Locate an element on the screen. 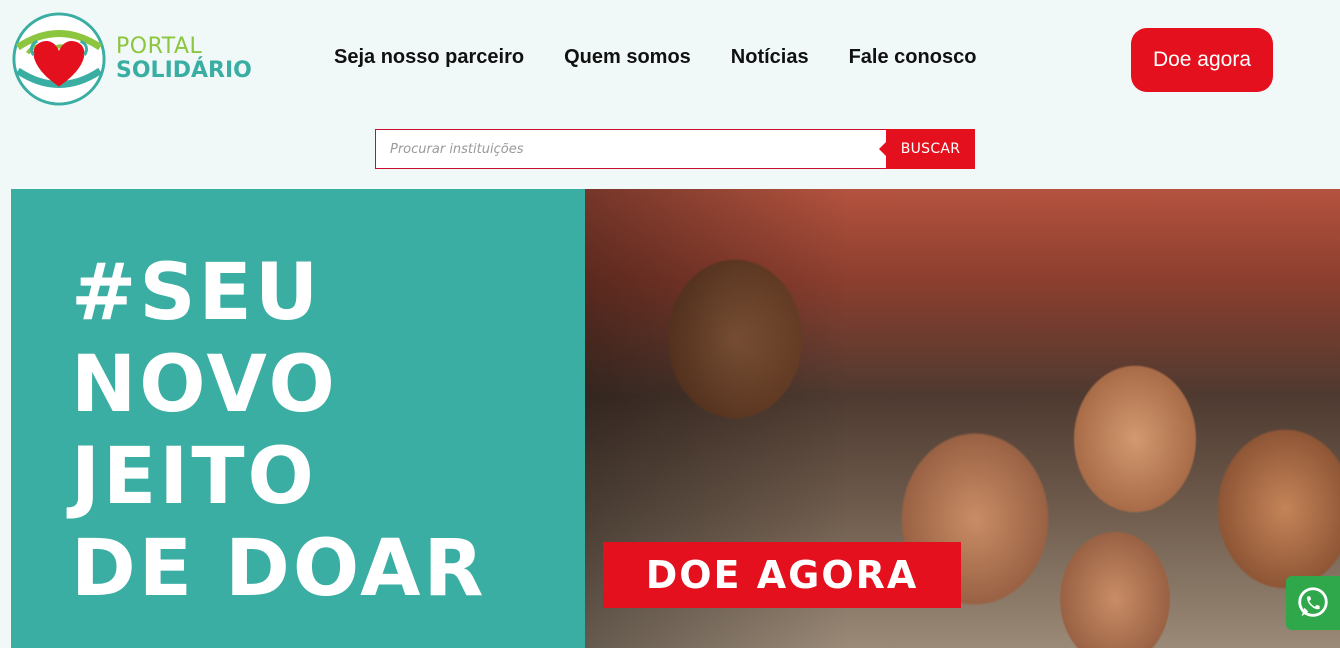  brand-name-line1: PORTAL is located at coordinates (159, 46).